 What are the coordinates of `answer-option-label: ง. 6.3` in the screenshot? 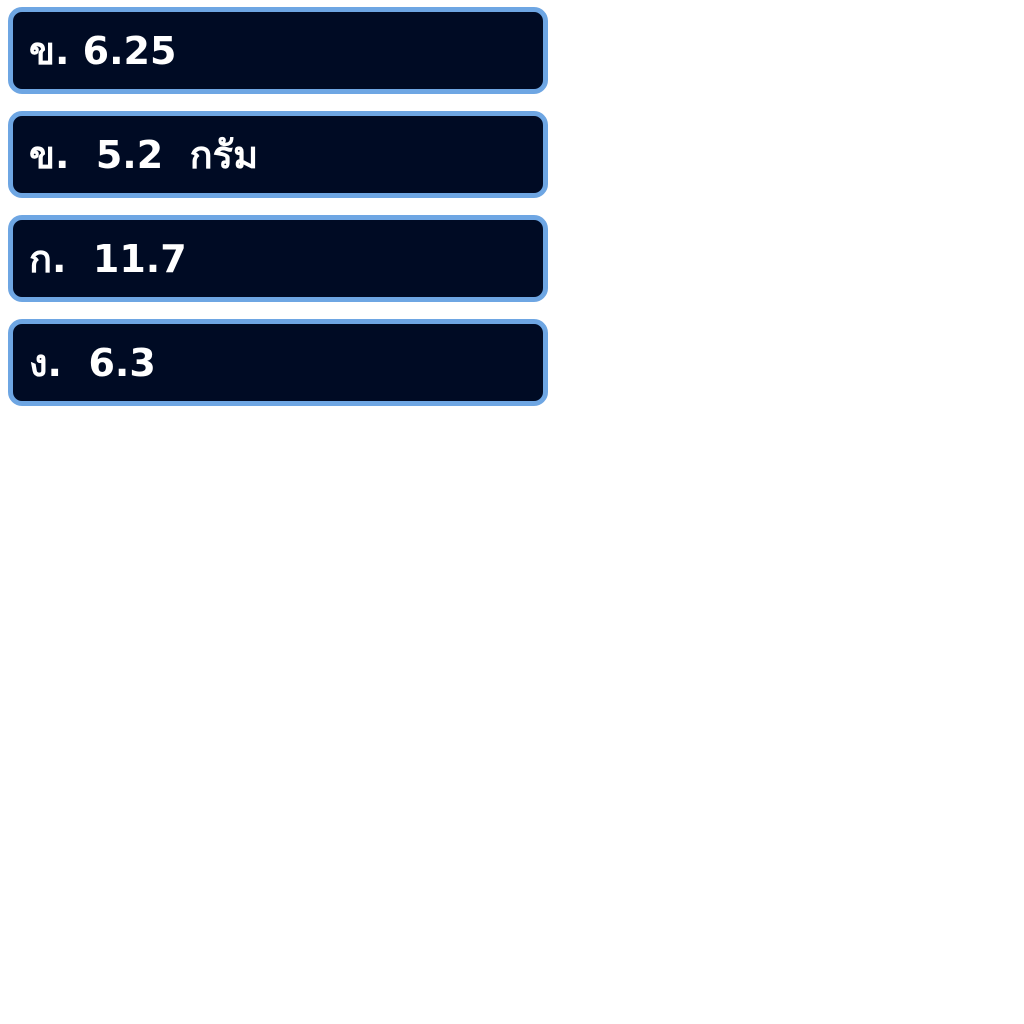 It's located at (92, 362).